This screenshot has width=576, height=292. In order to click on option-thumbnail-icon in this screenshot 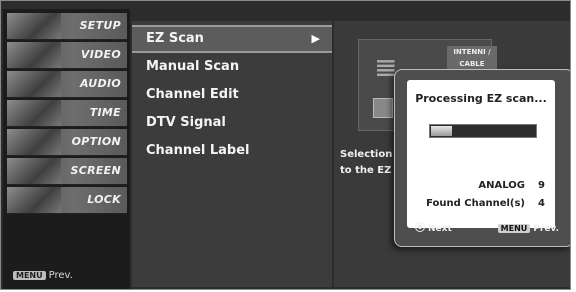, I will do `click(34, 142)`.